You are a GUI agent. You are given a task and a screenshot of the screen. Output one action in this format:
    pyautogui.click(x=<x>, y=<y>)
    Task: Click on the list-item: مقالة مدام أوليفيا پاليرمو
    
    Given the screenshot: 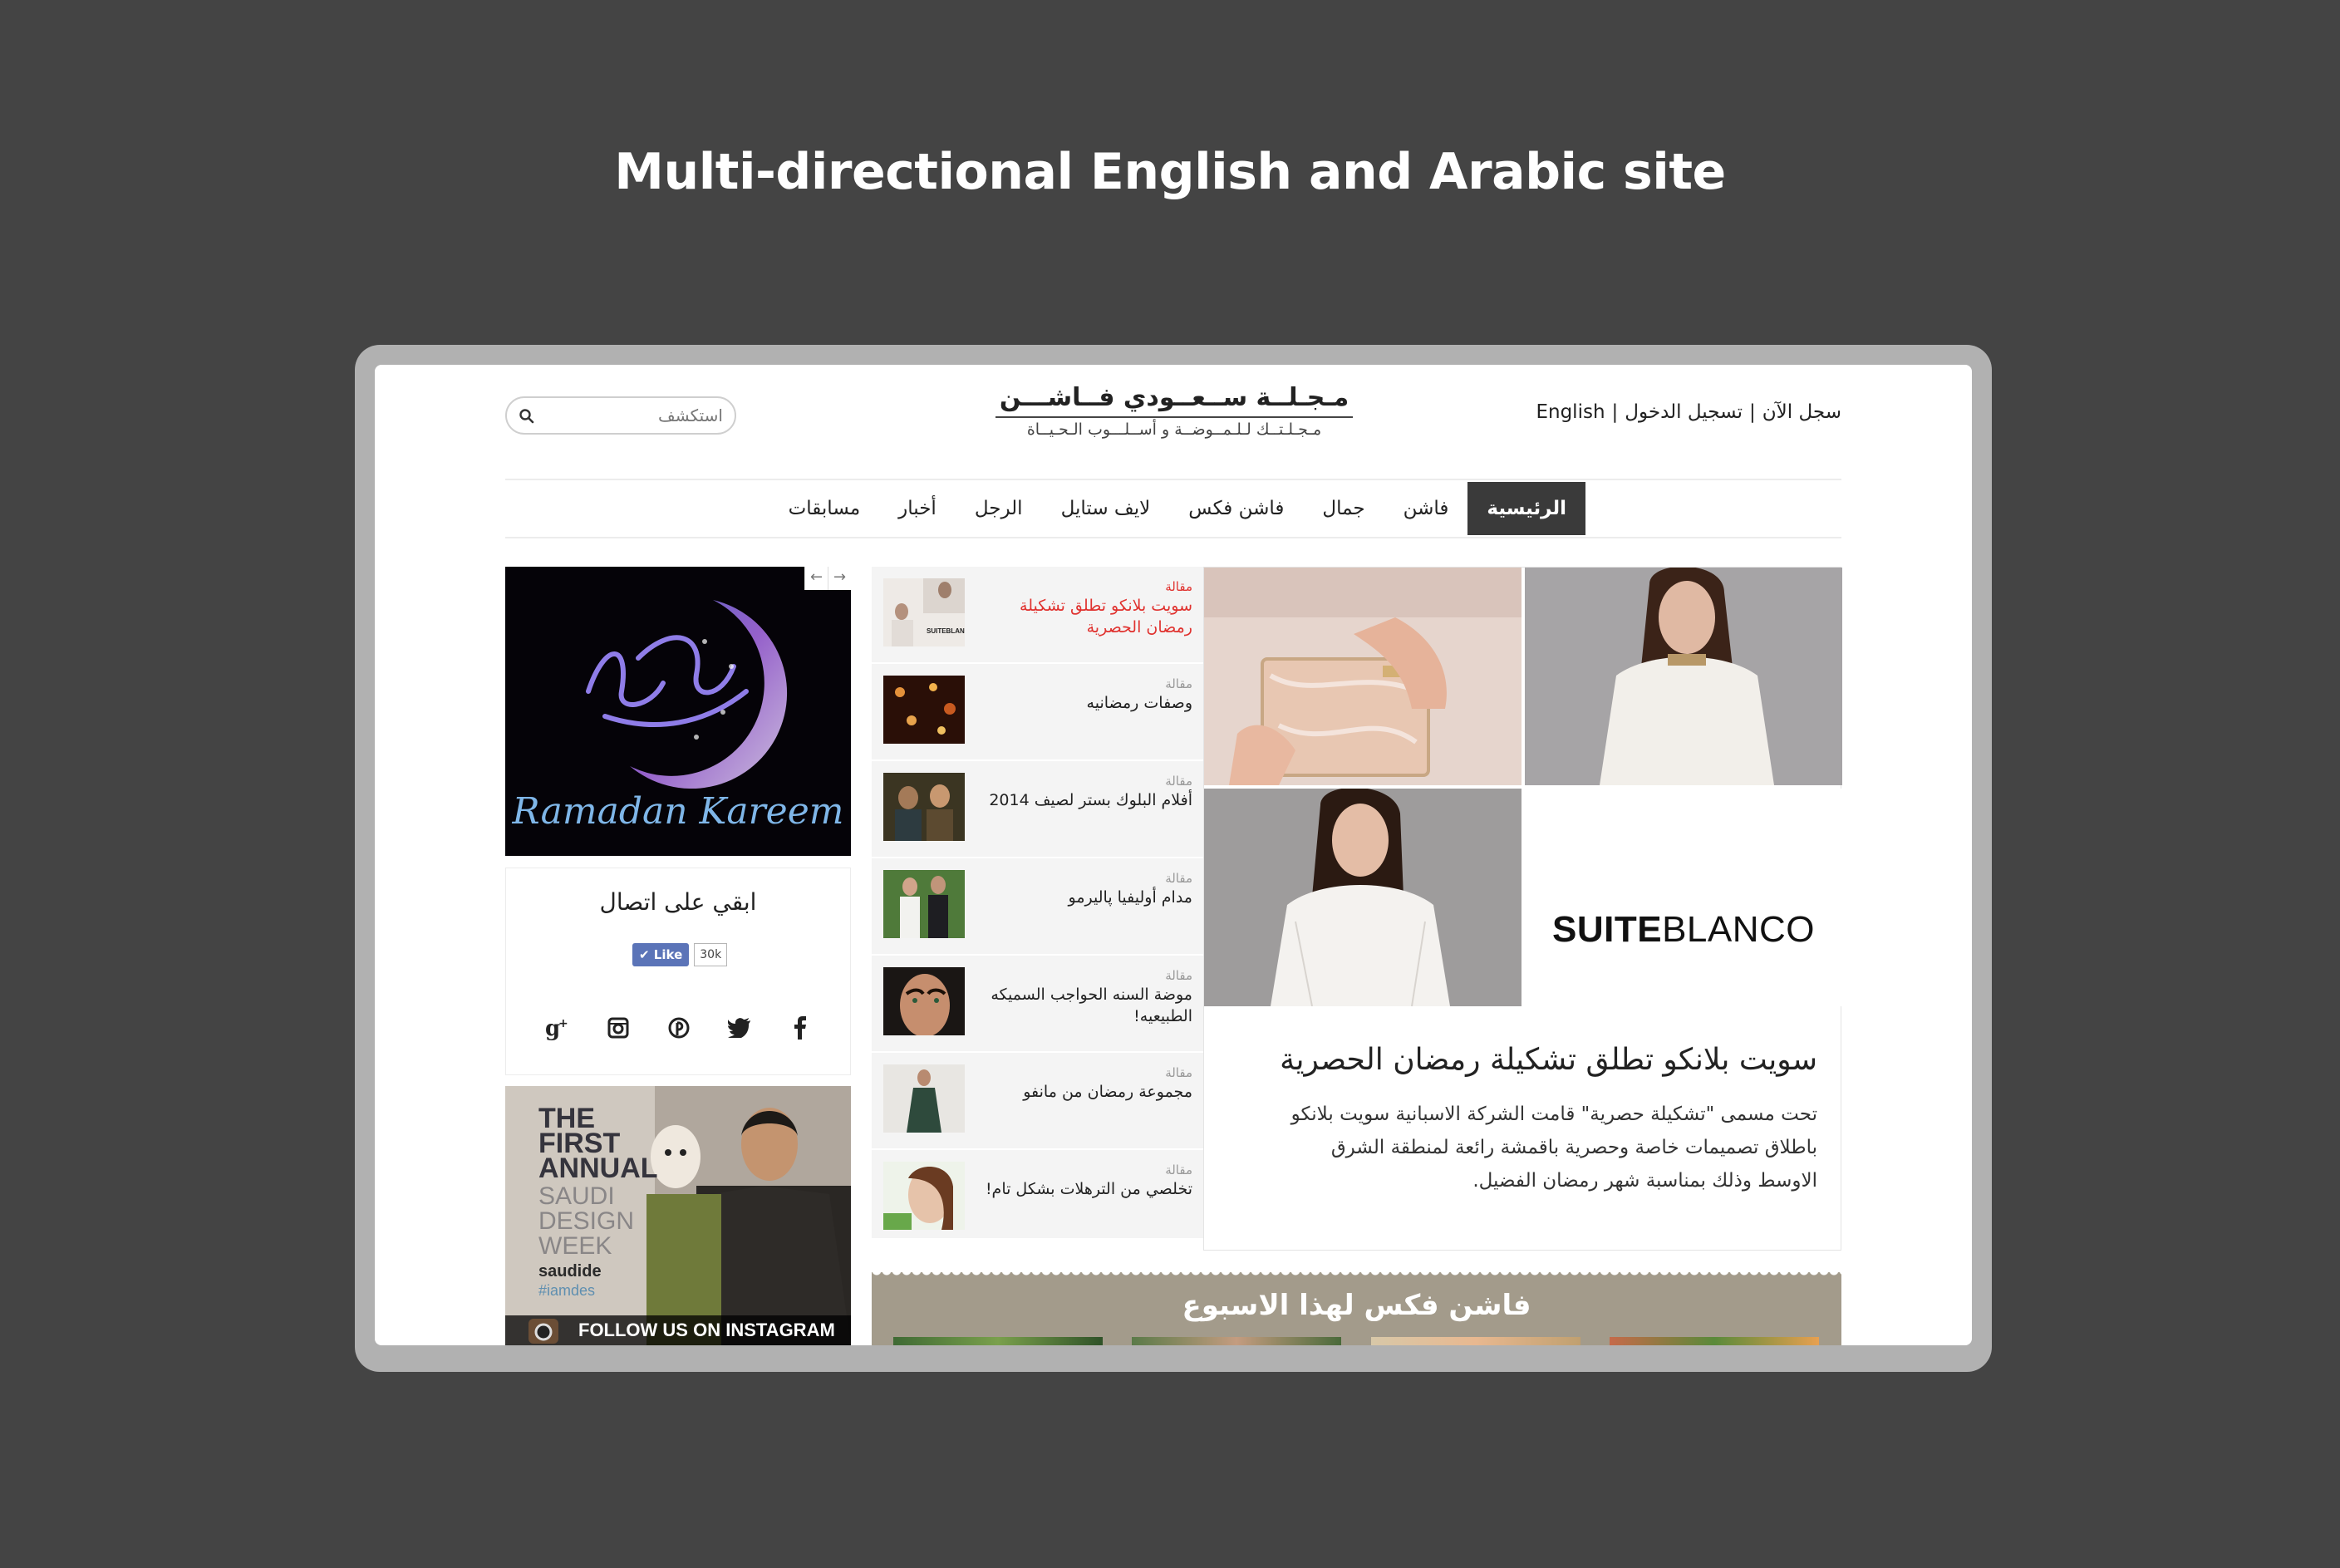 What is the action you would take?
    pyautogui.click(x=1038, y=907)
    